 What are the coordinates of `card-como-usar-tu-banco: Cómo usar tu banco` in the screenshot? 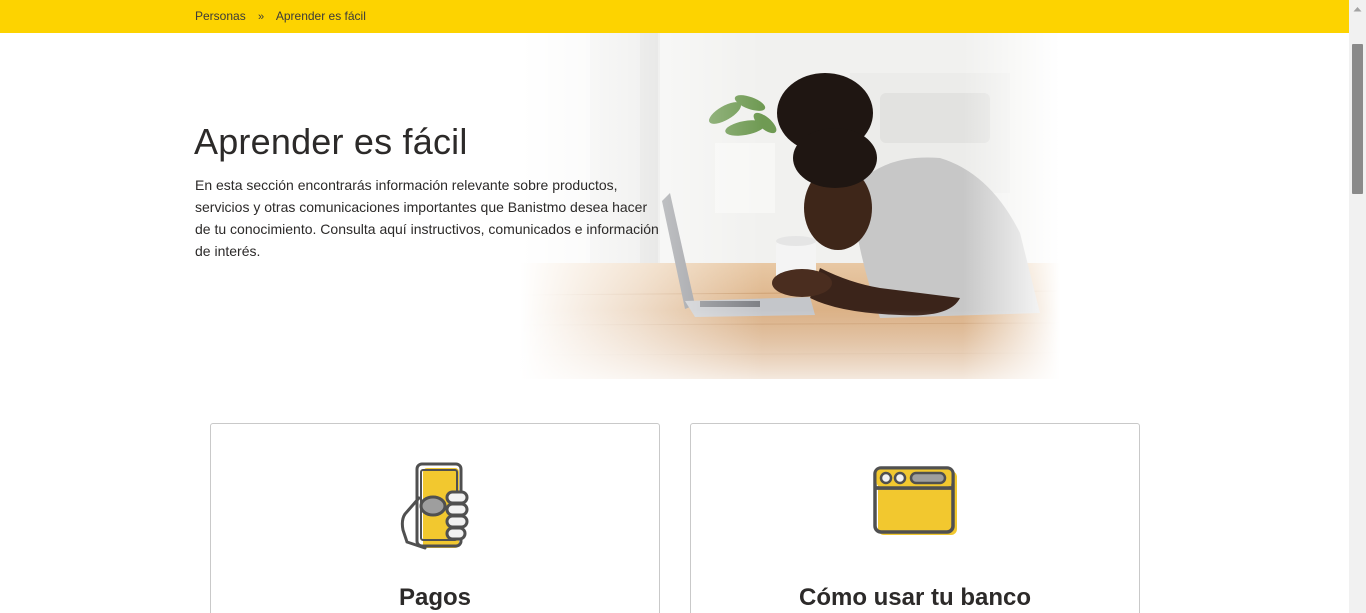 It's located at (915, 518).